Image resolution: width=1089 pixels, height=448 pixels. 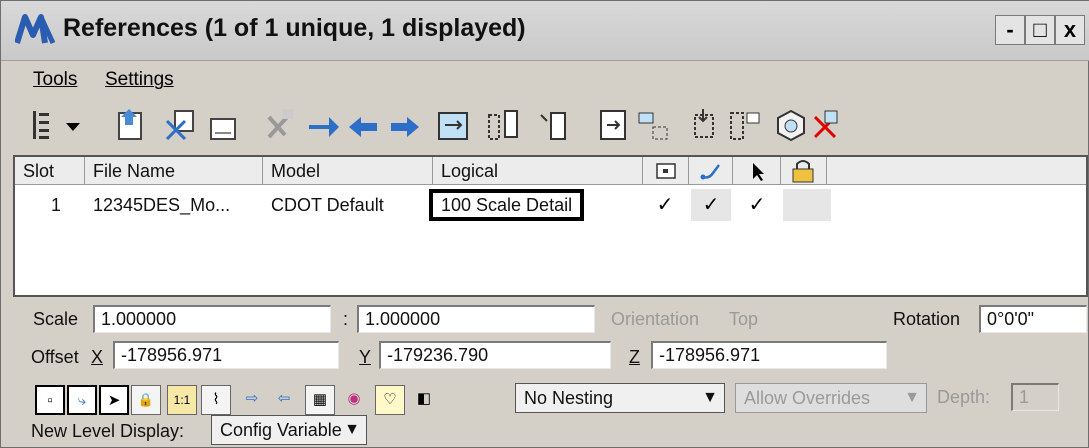 What do you see at coordinates (553, 125) in the screenshot?
I see `mirror-vertical-icon` at bounding box center [553, 125].